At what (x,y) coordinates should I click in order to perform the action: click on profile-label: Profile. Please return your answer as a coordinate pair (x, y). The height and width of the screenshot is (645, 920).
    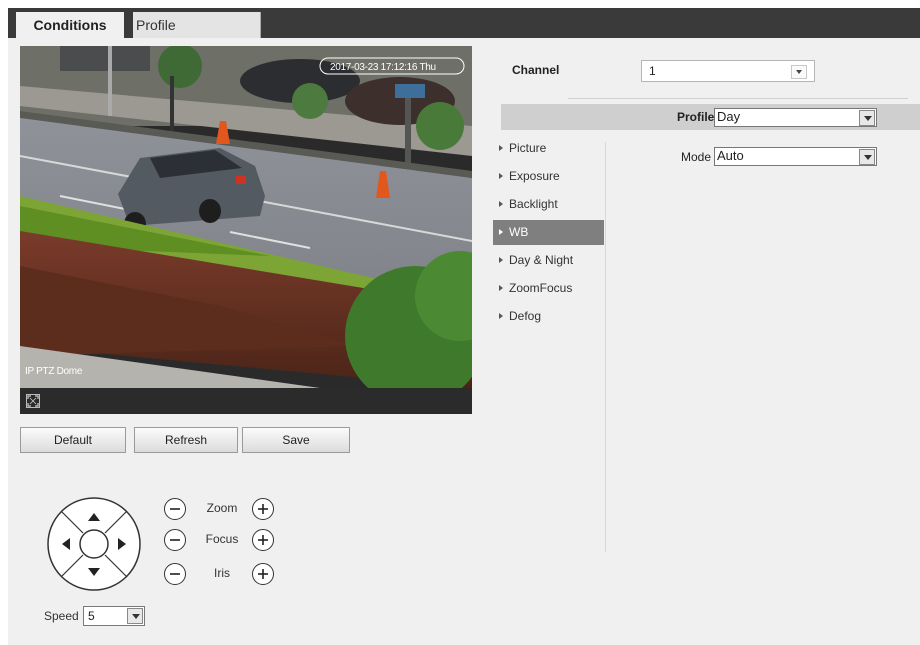
    Looking at the image, I should click on (696, 117).